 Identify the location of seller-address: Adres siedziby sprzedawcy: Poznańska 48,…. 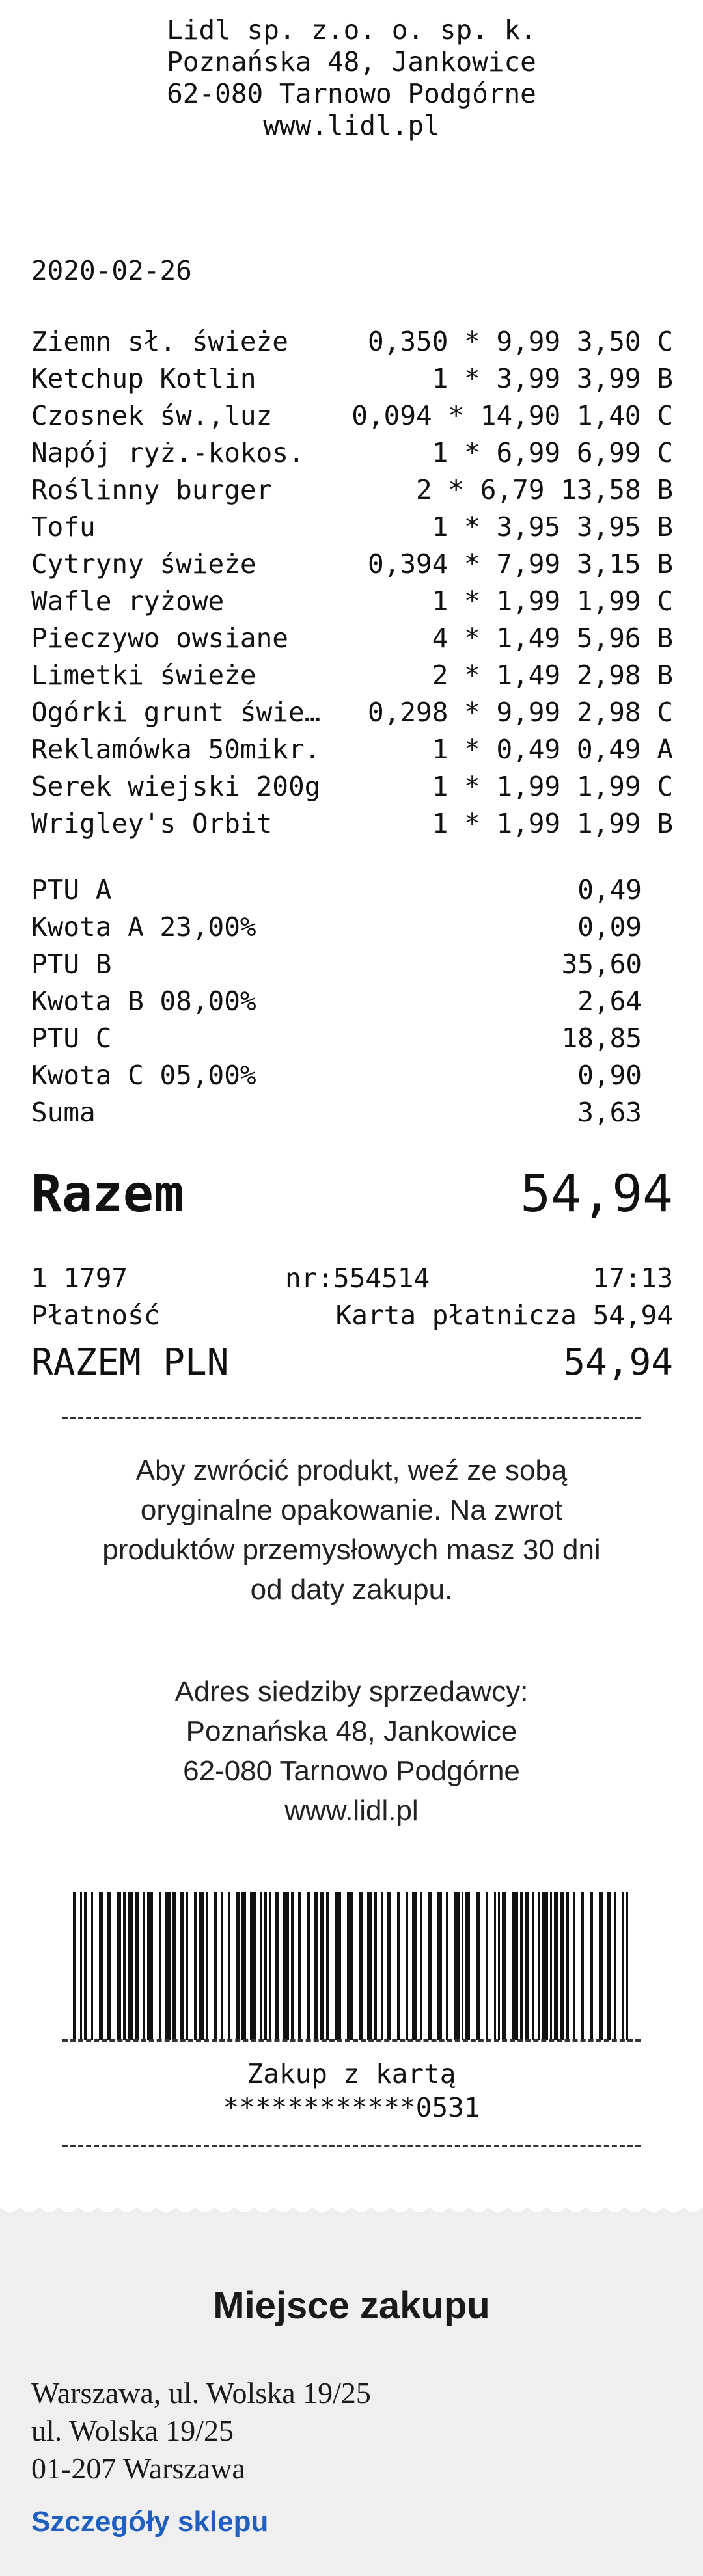
(351, 1751).